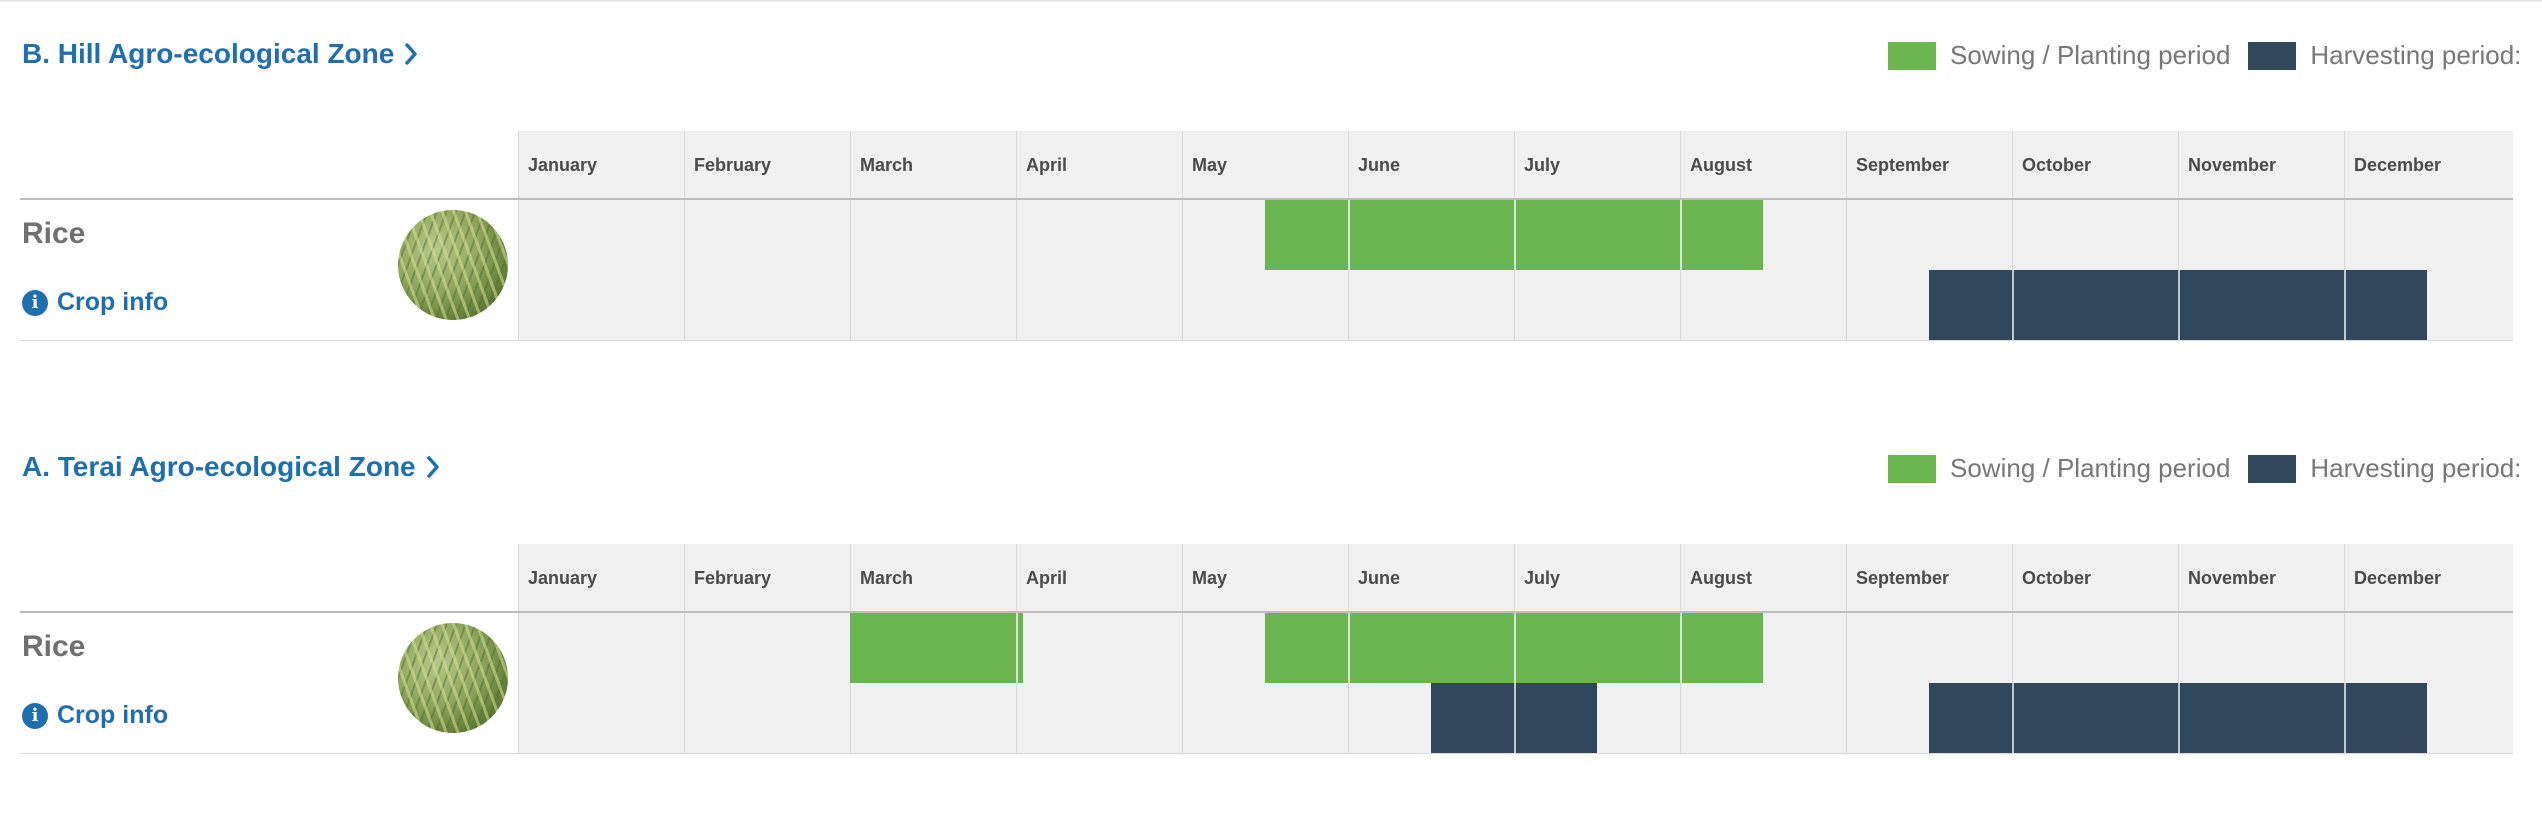 The image size is (2542, 823). What do you see at coordinates (208, 53) in the screenshot?
I see `zone-title-text: B. Hill Agro-ecological Zone` at bounding box center [208, 53].